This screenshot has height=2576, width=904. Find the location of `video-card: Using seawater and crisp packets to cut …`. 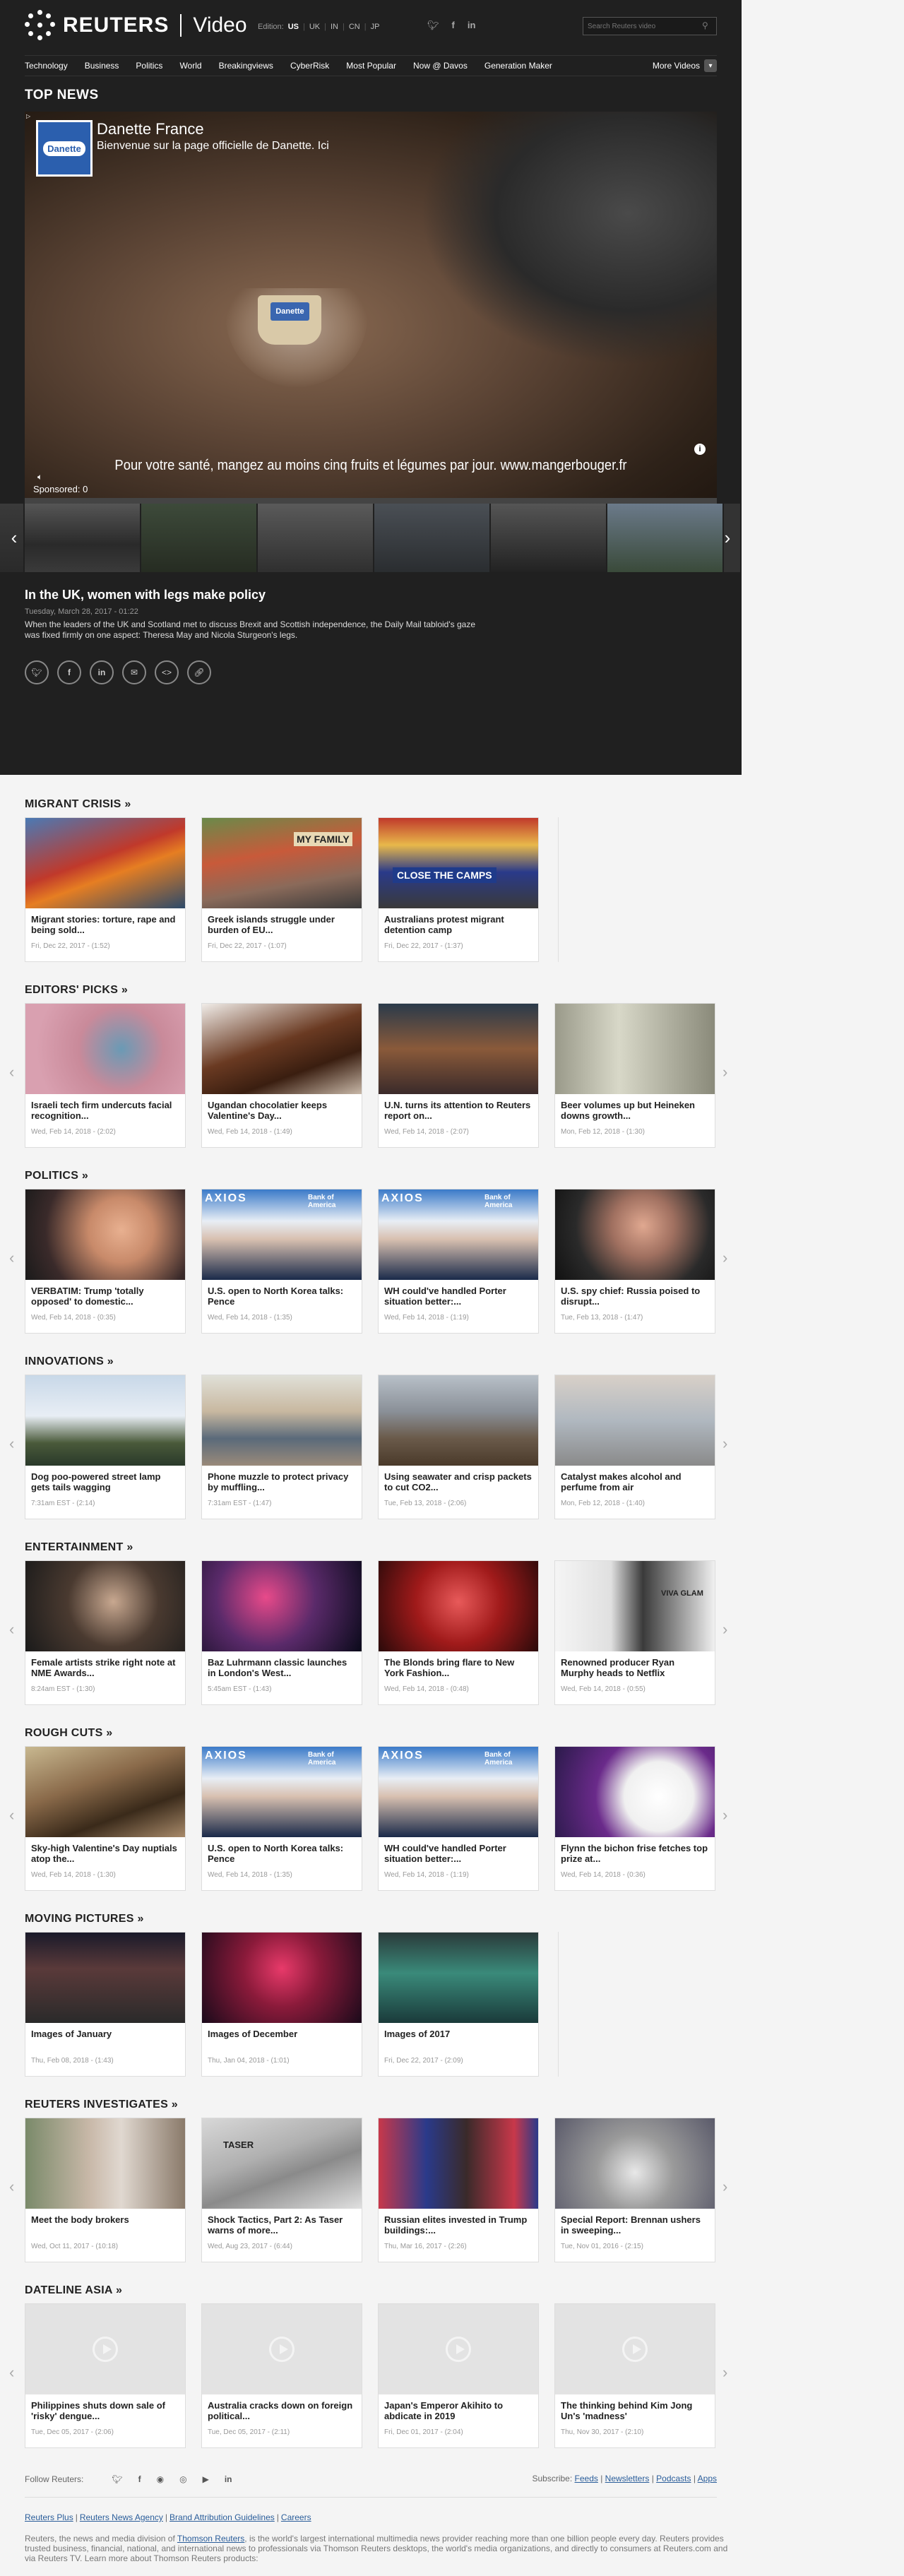

video-card: Using seawater and crisp packets to cut … is located at coordinates (459, 1447).